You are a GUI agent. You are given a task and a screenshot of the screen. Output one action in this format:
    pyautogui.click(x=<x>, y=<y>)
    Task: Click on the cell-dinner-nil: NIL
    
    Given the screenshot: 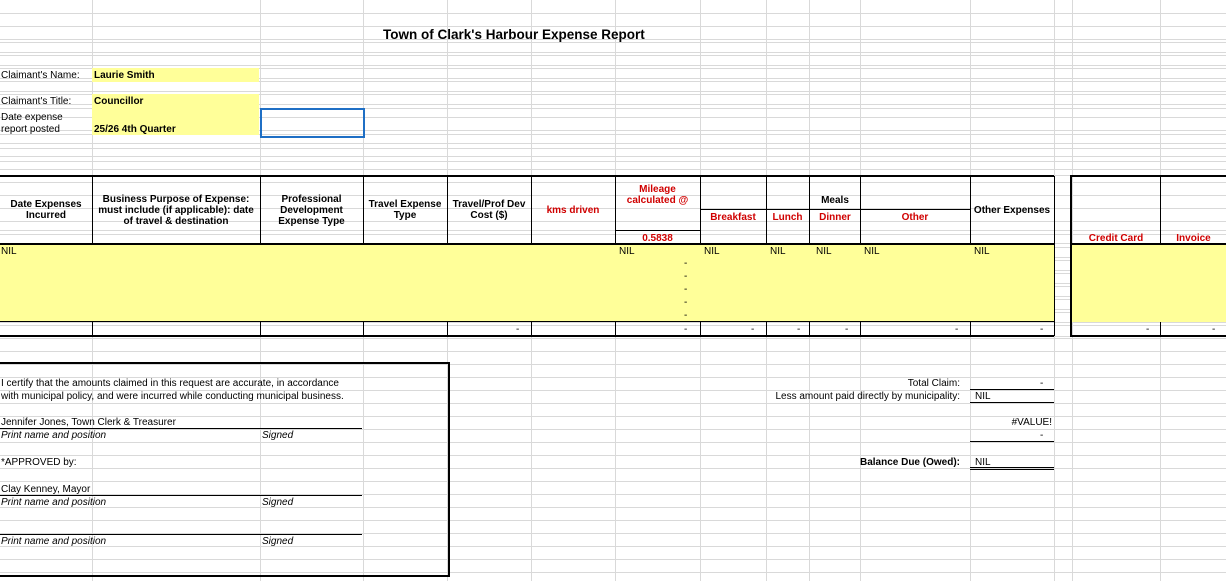 What is the action you would take?
    pyautogui.click(x=824, y=251)
    